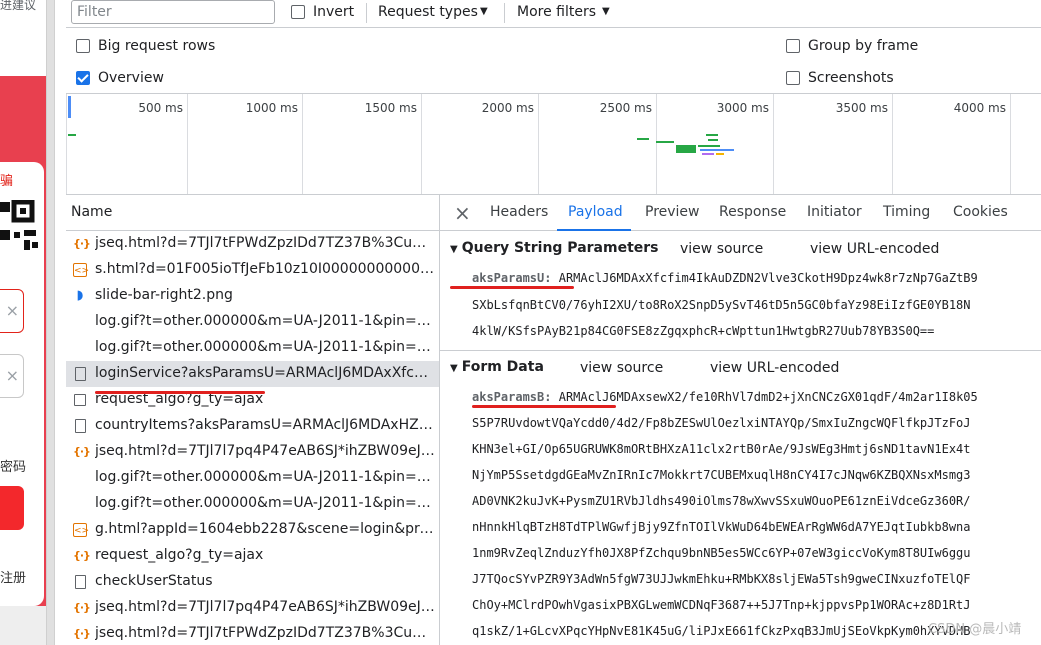  I want to click on password-input-edge: ×, so click(12, 376).